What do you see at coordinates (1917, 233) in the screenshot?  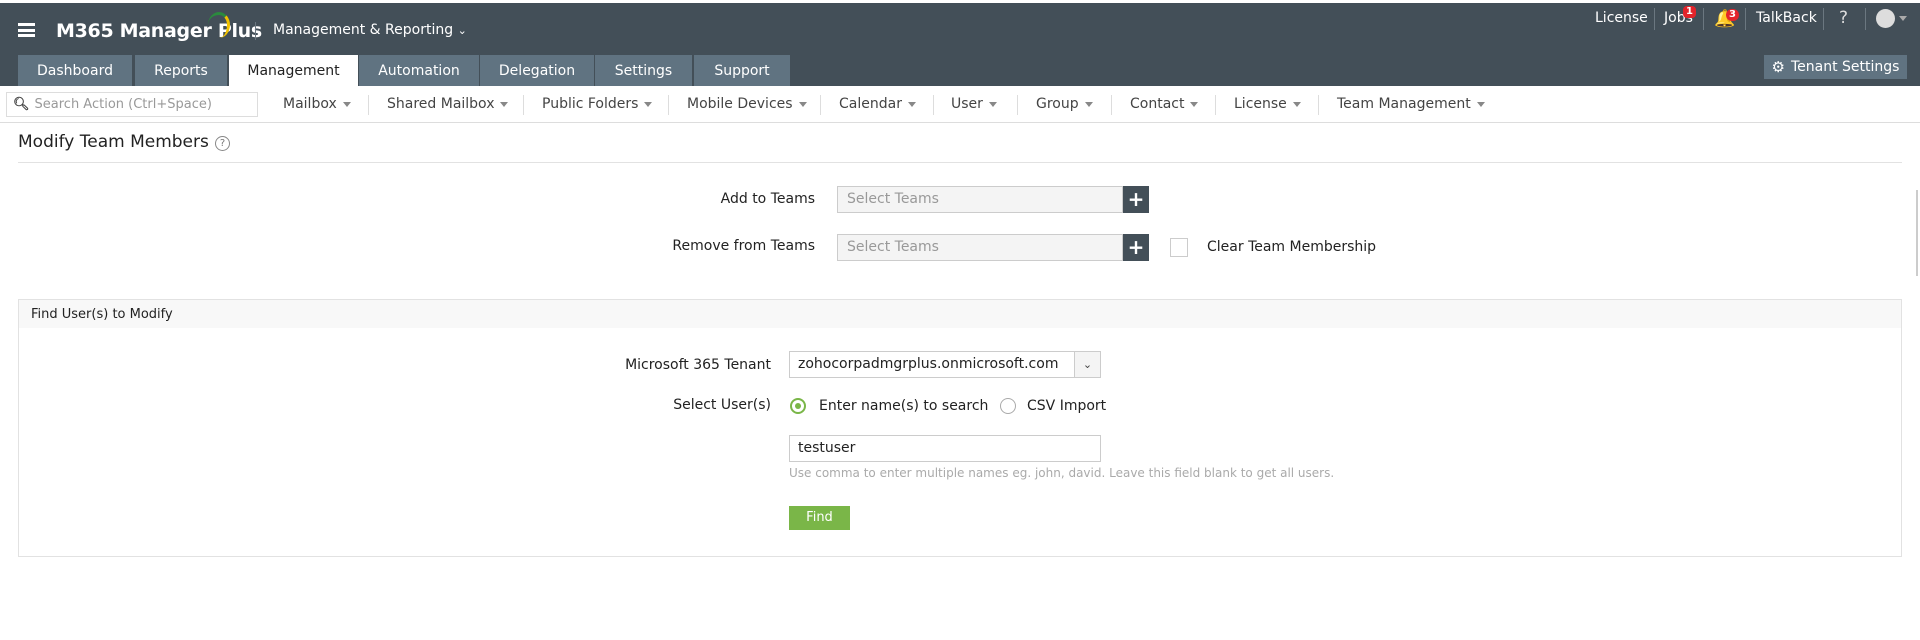 I see `scrollbar` at bounding box center [1917, 233].